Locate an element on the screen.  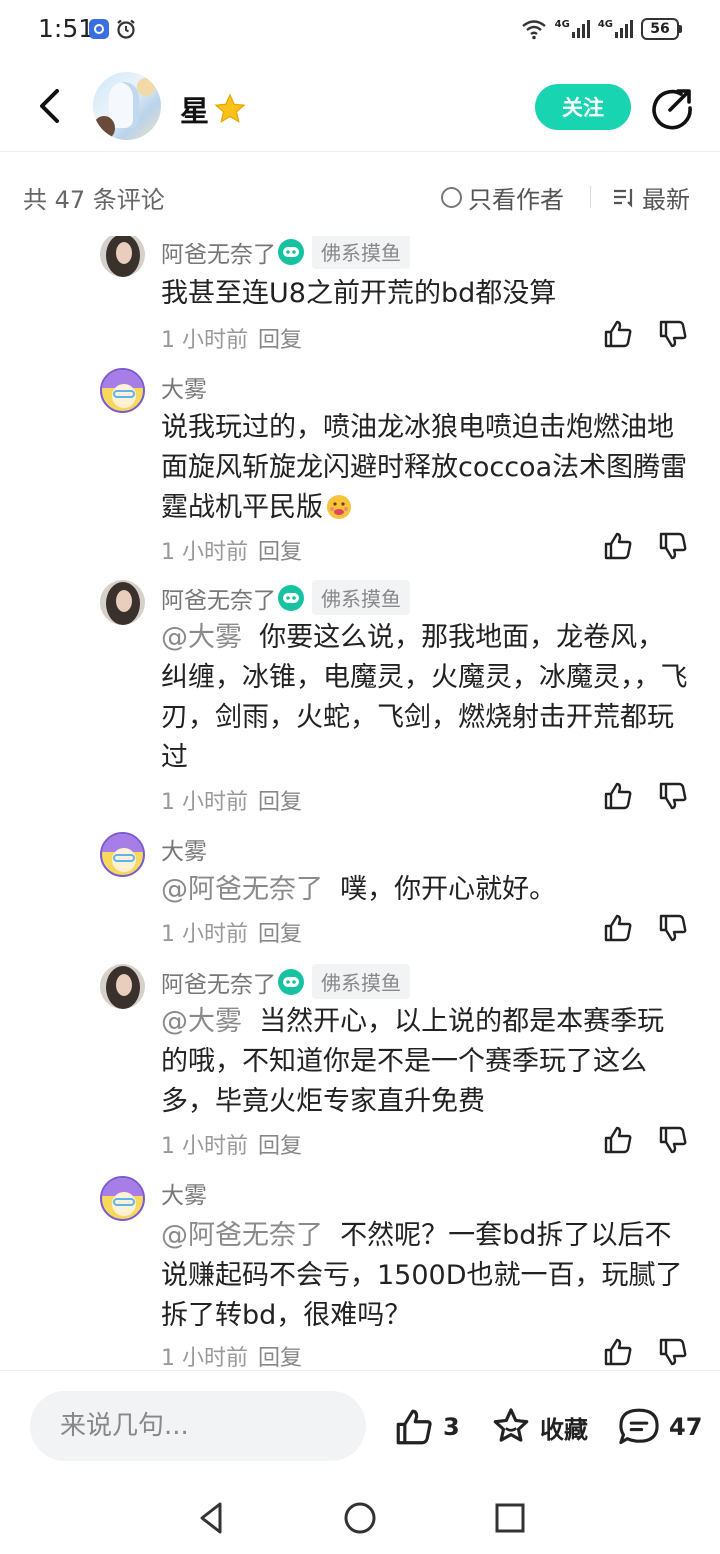
signal-1-icon: 4G is located at coordinates (572, 29).